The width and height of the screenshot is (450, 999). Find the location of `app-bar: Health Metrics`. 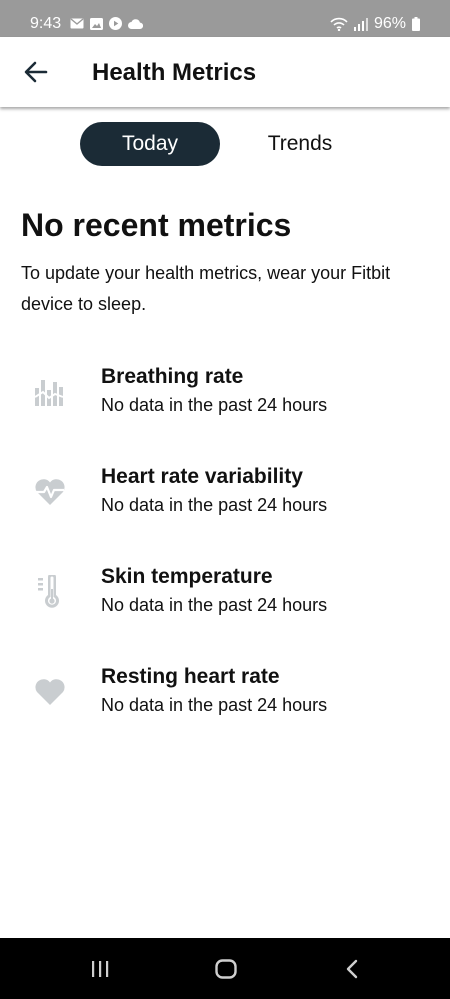

app-bar: Health Metrics is located at coordinates (225, 72).